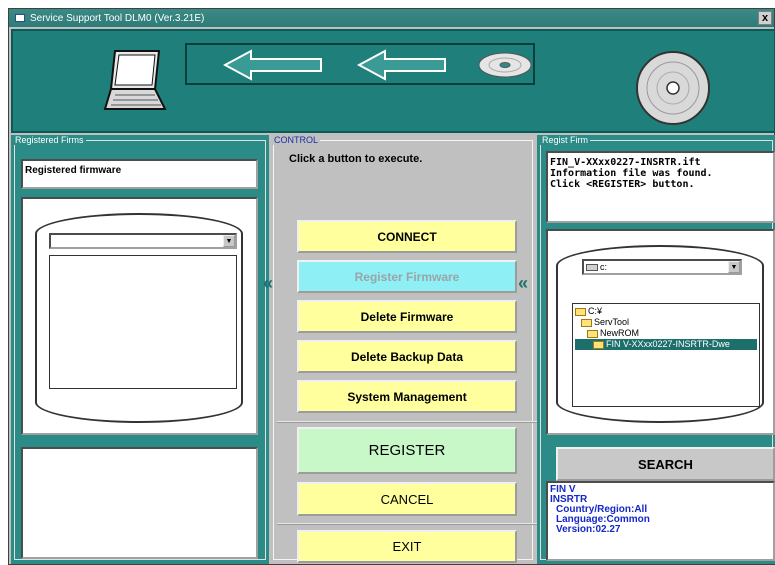 Image resolution: width=775 pixels, height=565 pixels. Describe the element at coordinates (296, 140) in the screenshot. I see `control-label: CONTROL` at that location.